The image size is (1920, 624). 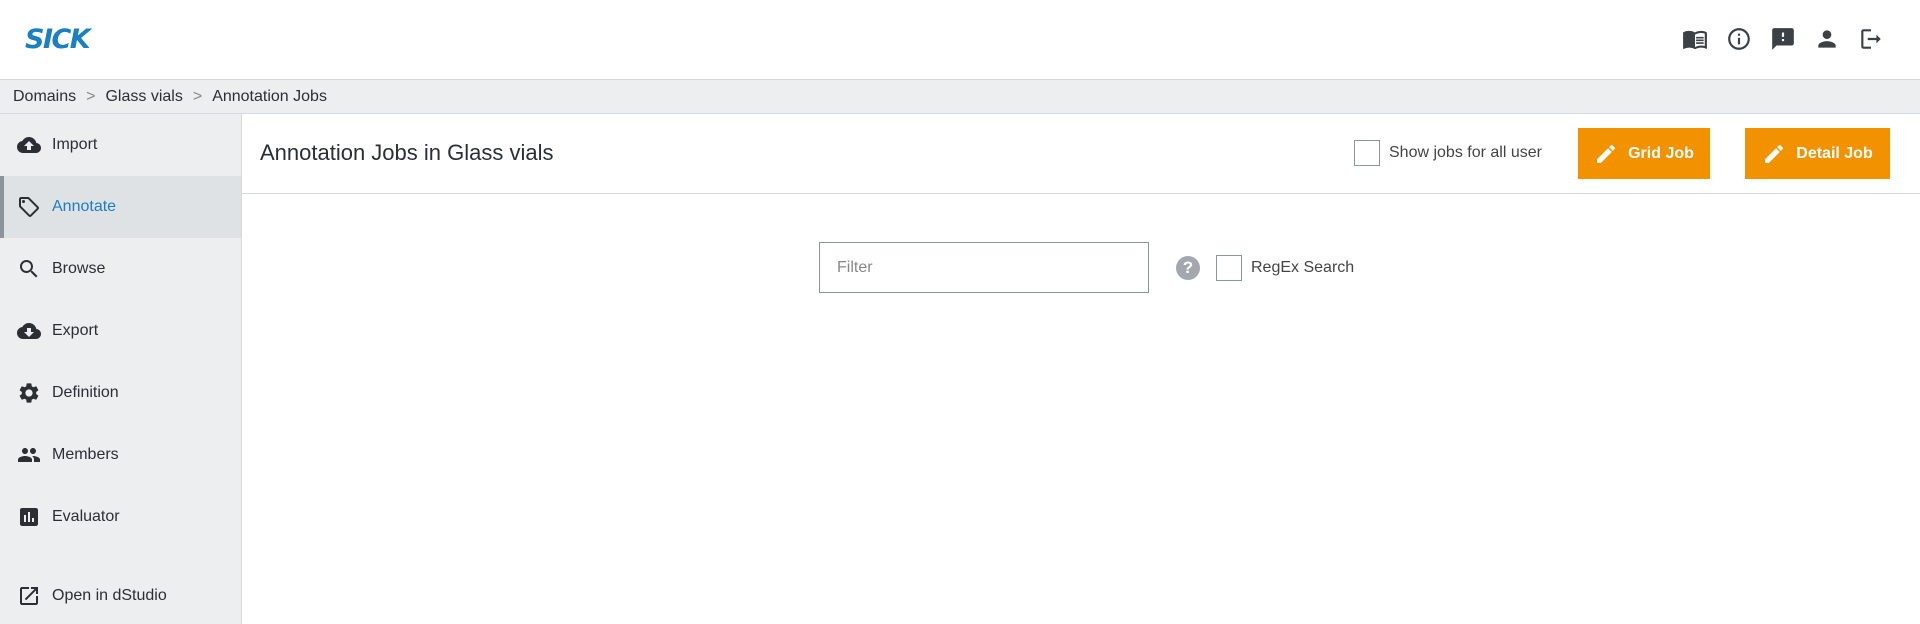 What do you see at coordinates (407, 152) in the screenshot?
I see `page-title: Annotation Jobs in Glass vials` at bounding box center [407, 152].